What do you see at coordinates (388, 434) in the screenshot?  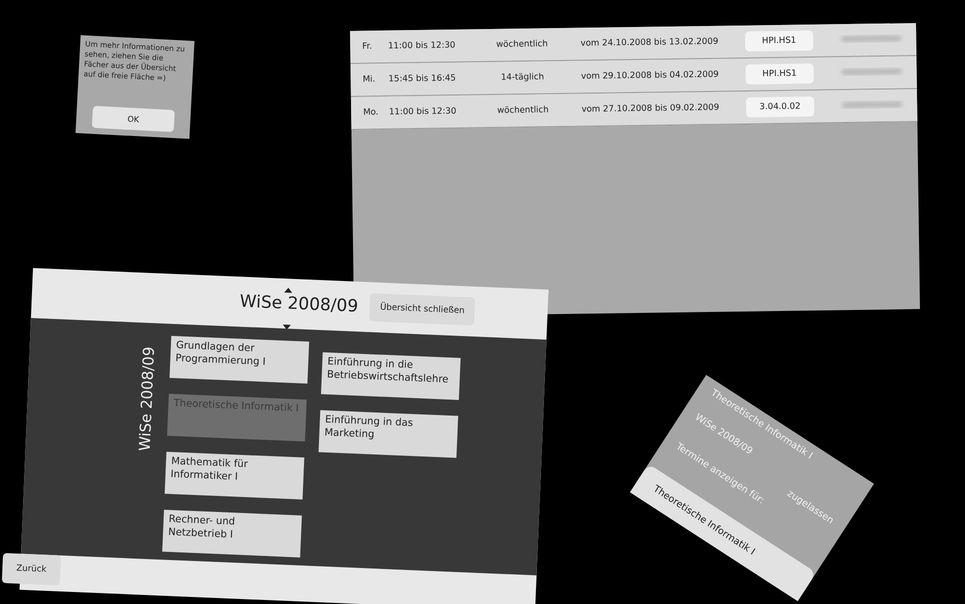 I see `course-tile: Einführung in das Marketing` at bounding box center [388, 434].